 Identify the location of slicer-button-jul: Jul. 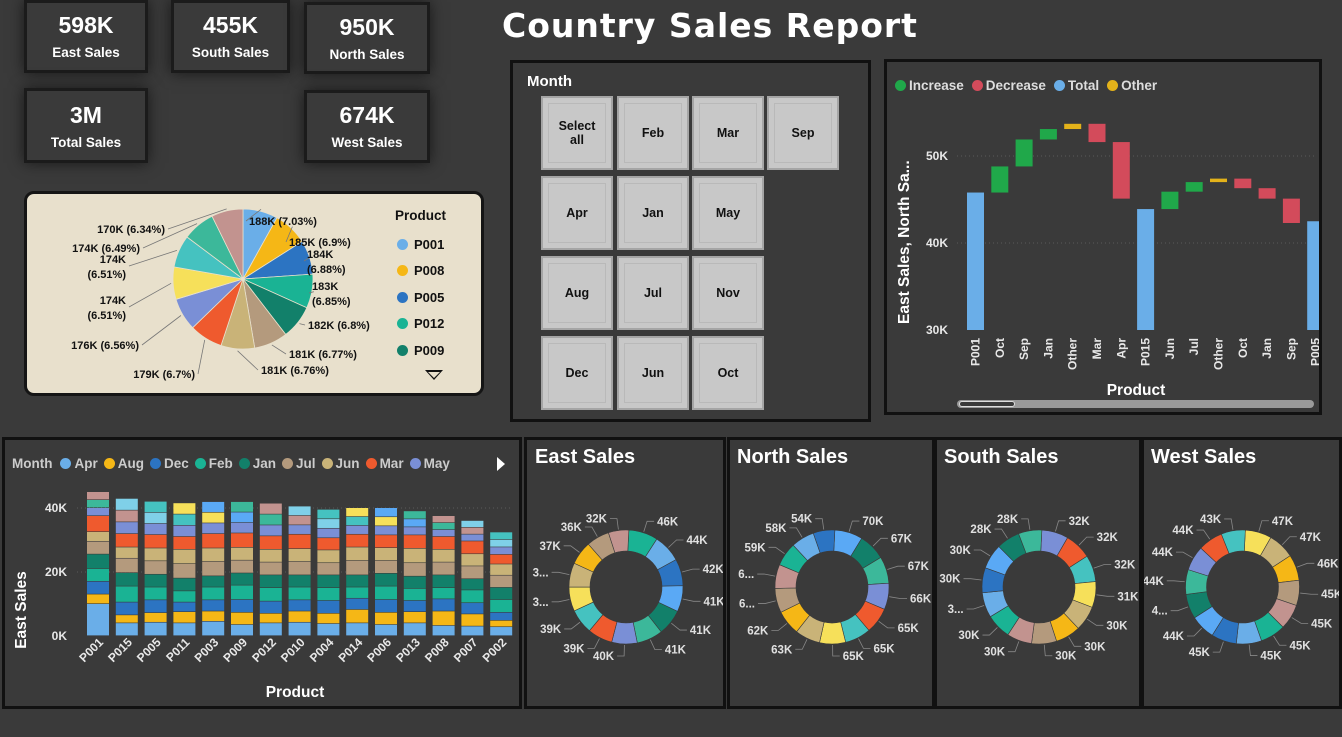
(653, 293).